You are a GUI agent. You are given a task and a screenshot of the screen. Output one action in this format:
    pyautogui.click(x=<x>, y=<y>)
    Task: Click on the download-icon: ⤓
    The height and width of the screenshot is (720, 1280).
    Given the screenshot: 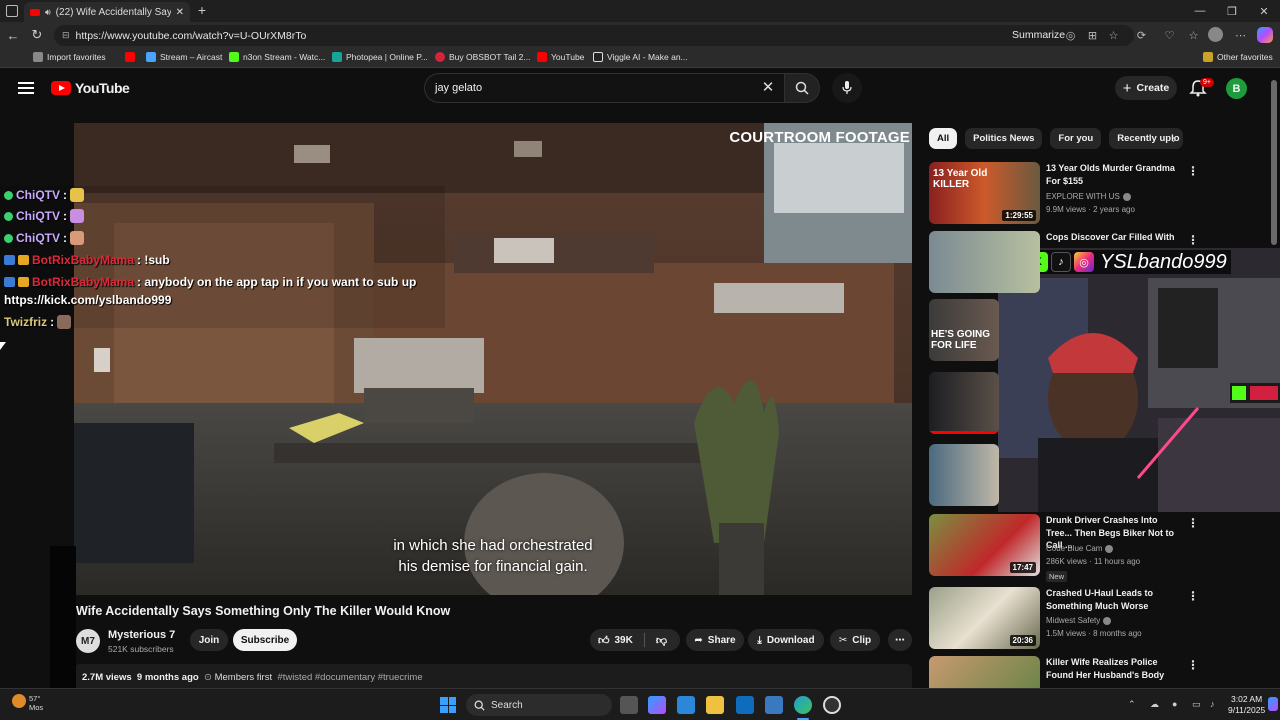 What is the action you would take?
    pyautogui.click(x=759, y=640)
    